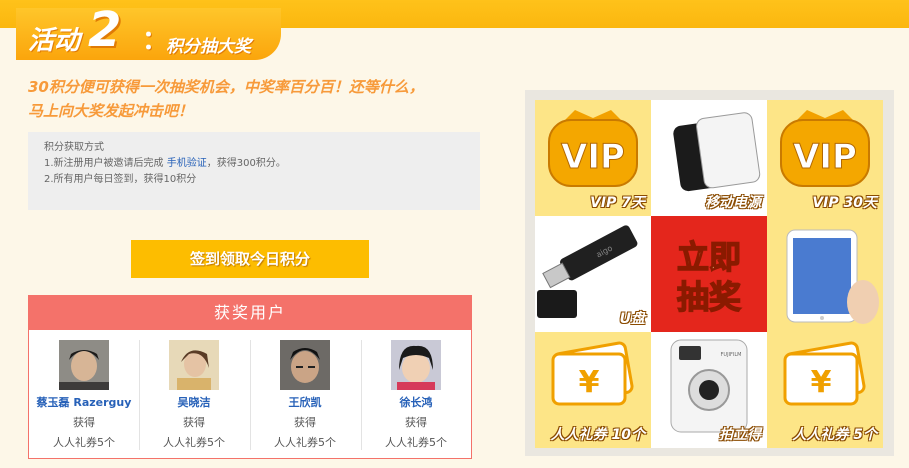 The height and width of the screenshot is (468, 909). I want to click on prize-label: 拍立得, so click(740, 435).